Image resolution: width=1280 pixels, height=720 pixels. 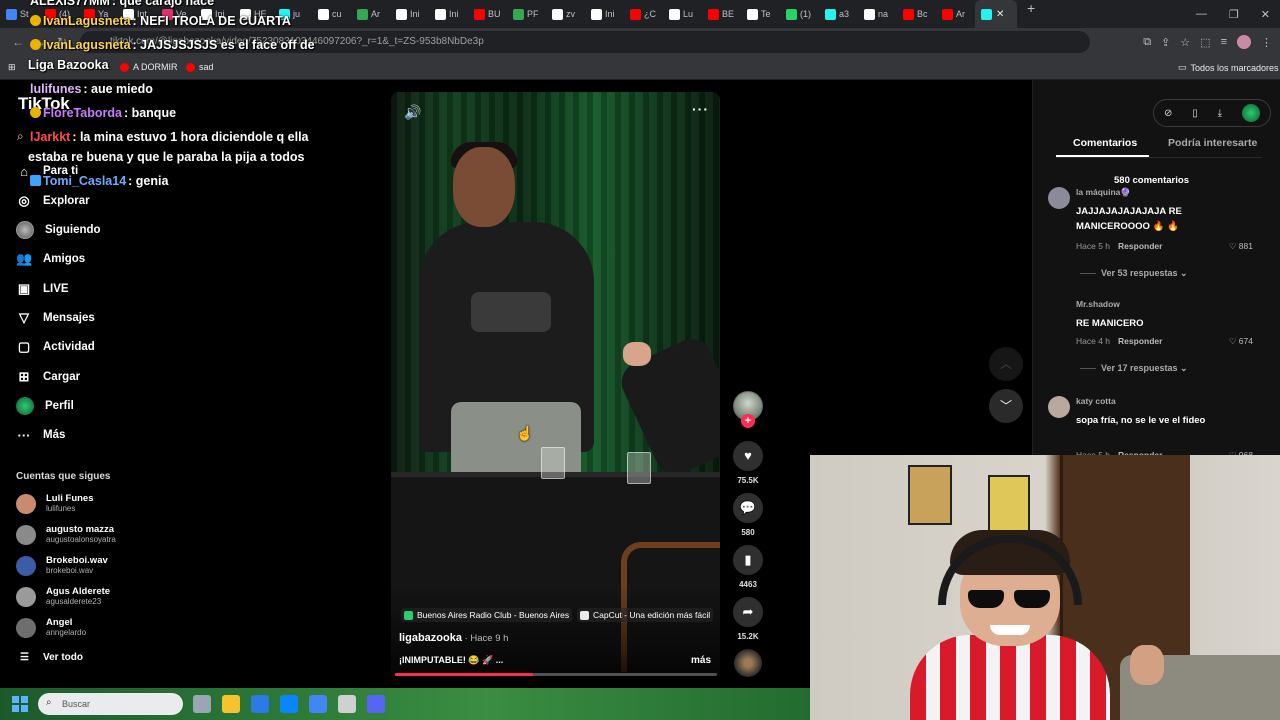 I want to click on back-icon: ←, so click(x=18, y=42).